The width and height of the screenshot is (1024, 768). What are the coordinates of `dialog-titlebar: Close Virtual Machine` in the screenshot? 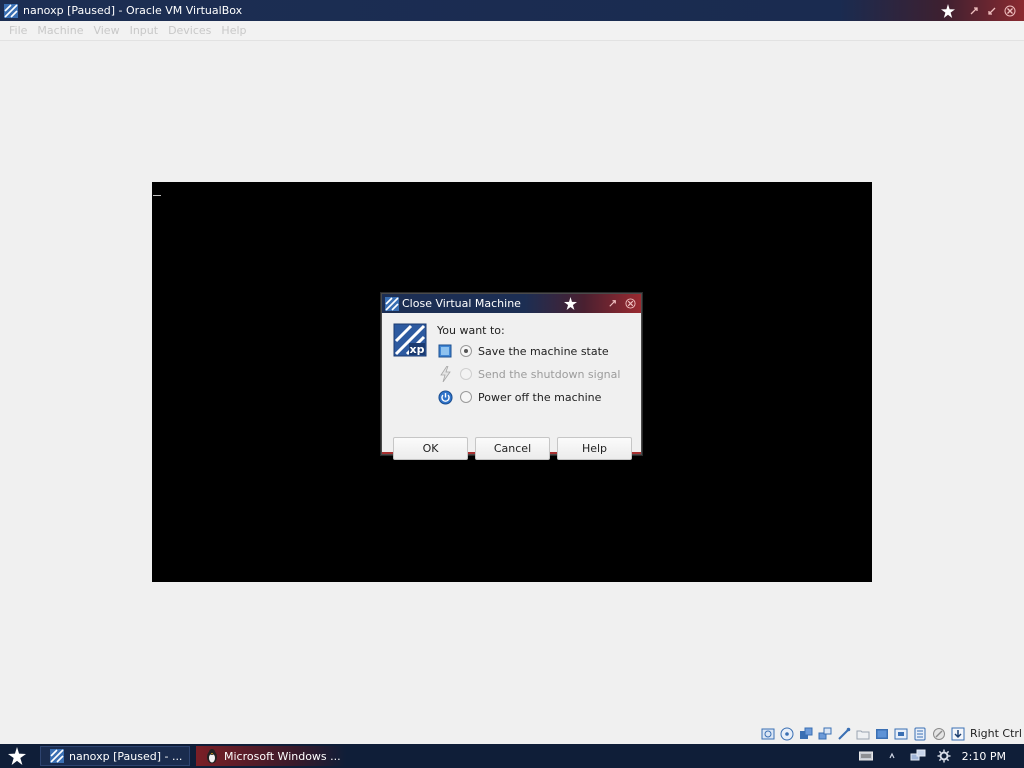 It's located at (511, 303).